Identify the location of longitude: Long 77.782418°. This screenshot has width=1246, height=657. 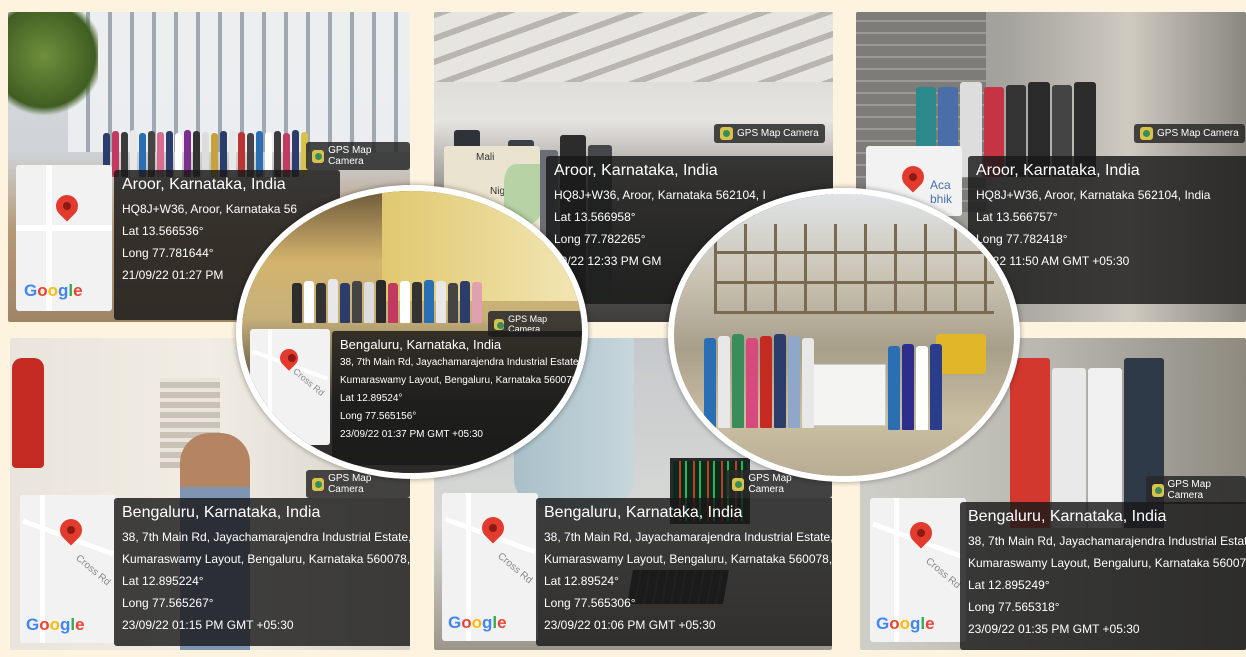
(1022, 239).